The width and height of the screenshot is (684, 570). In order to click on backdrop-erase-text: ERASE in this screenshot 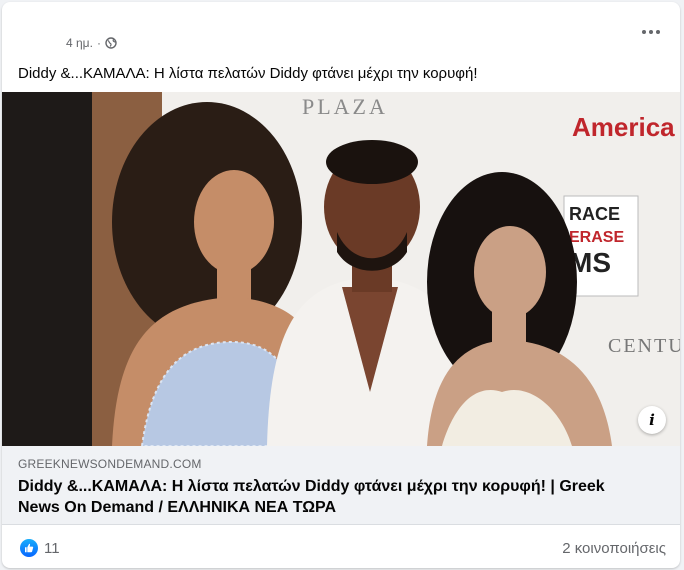, I will do `click(596, 237)`.